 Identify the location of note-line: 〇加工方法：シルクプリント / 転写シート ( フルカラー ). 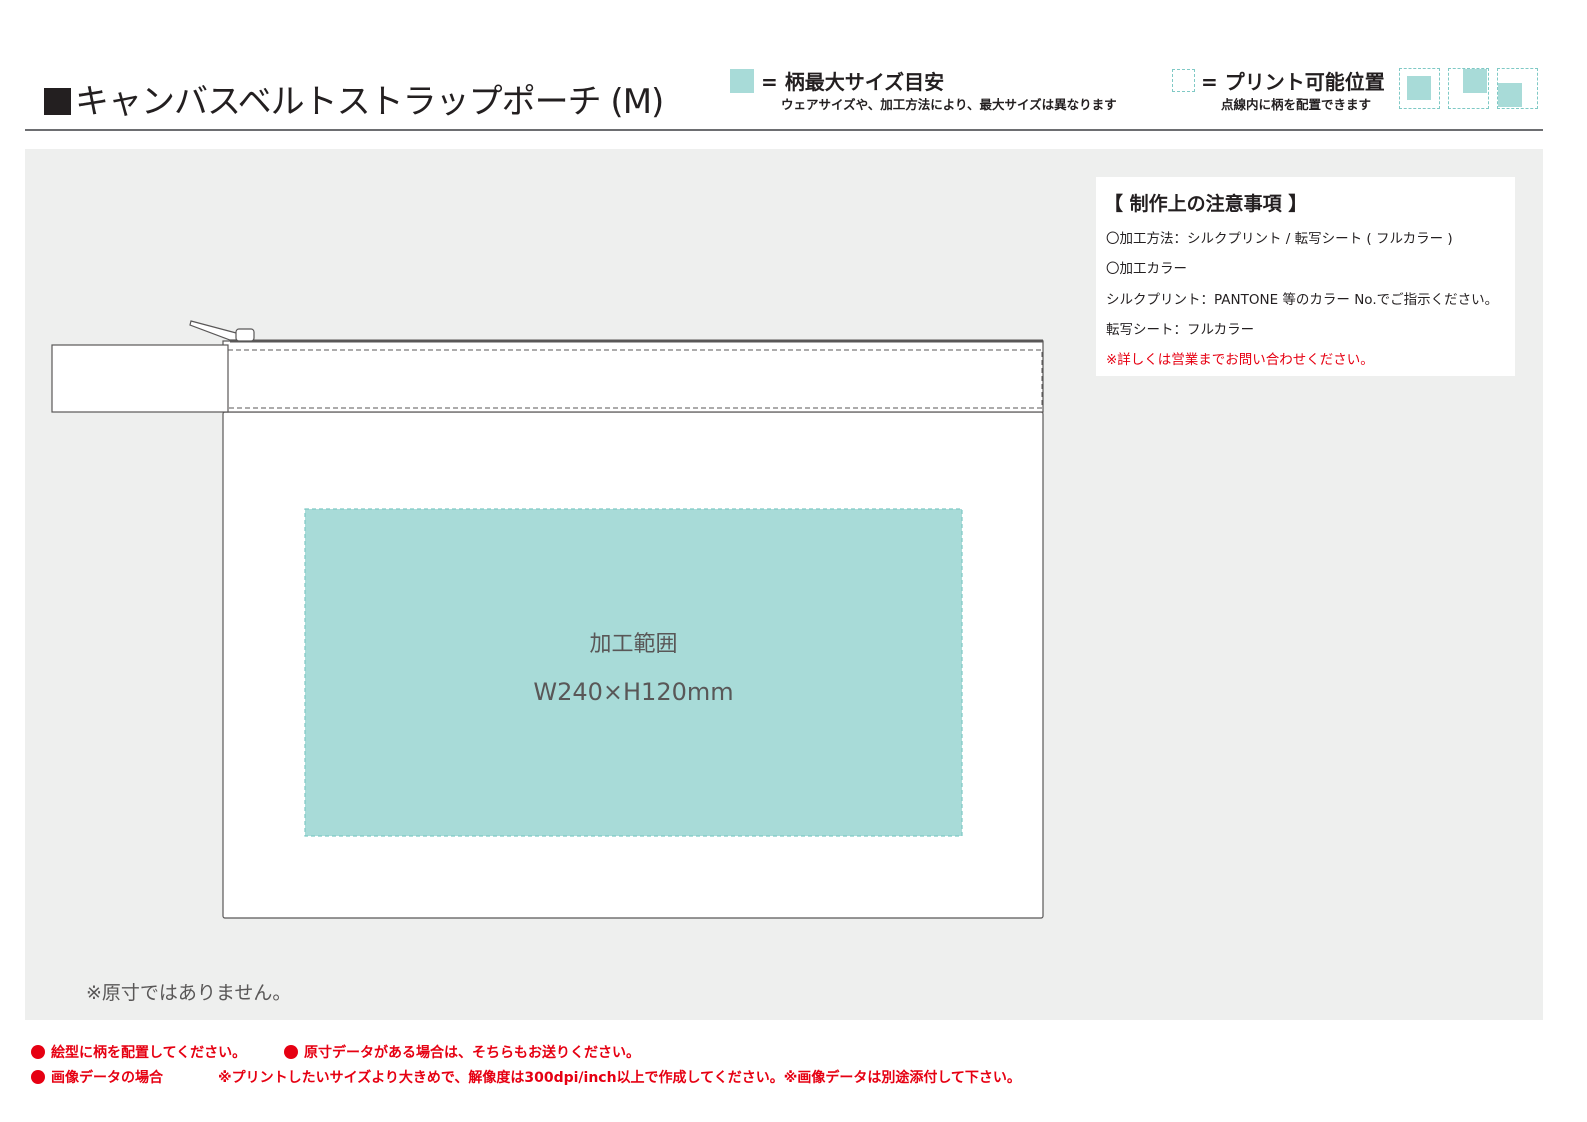
(1279, 239).